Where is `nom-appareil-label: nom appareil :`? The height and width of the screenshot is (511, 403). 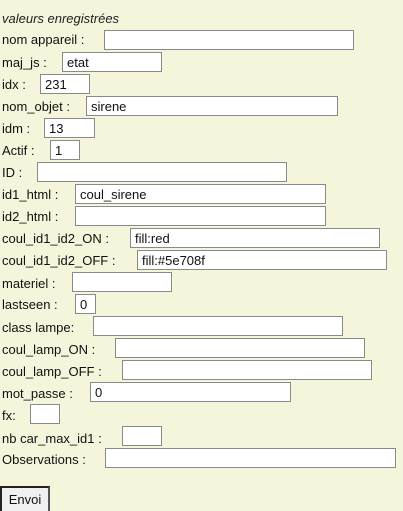 nom-appareil-label: nom appareil : is located at coordinates (43, 39).